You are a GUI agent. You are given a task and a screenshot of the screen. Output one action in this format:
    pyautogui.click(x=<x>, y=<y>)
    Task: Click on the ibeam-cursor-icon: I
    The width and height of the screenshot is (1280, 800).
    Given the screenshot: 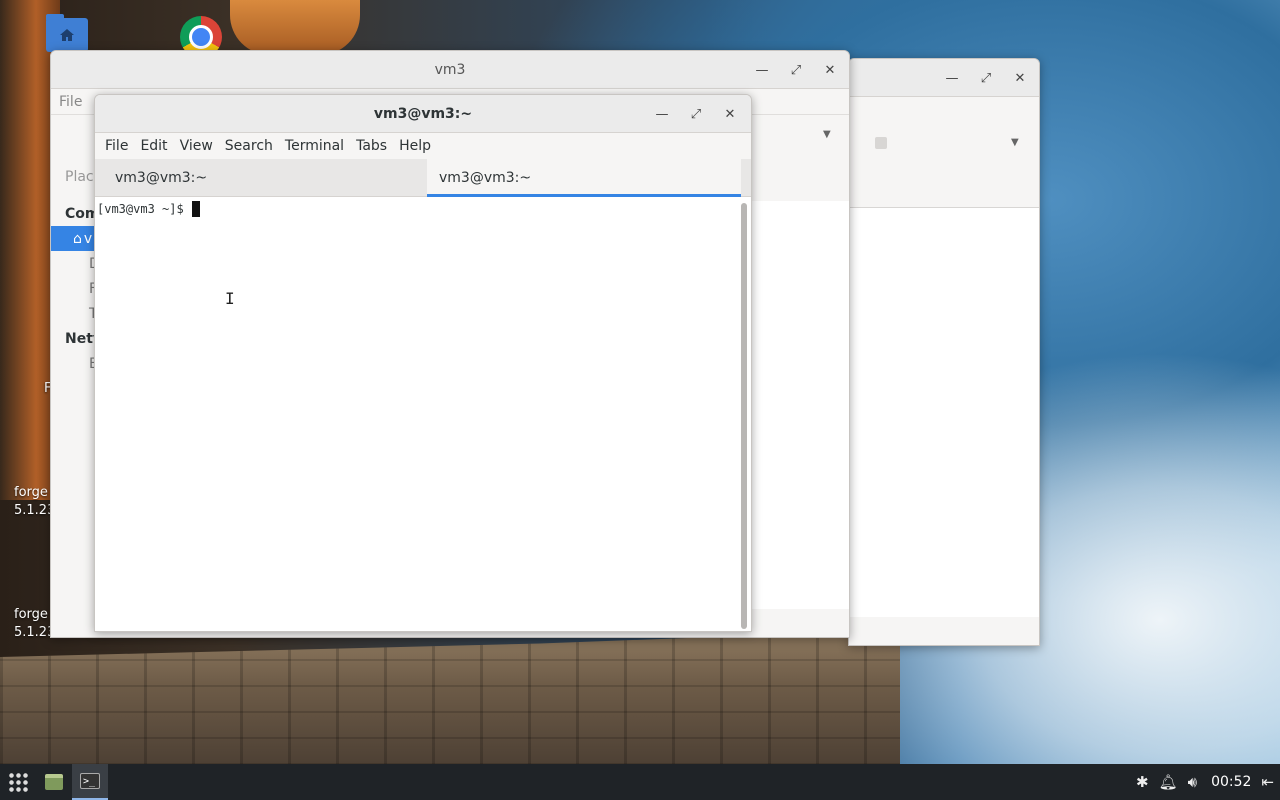 What is the action you would take?
    pyautogui.click(x=230, y=298)
    